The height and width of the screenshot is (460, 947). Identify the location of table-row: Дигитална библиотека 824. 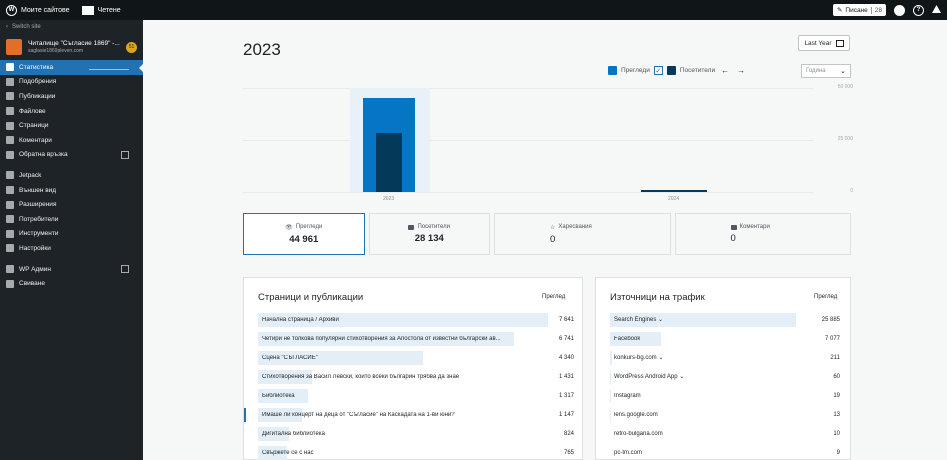
(416, 433).